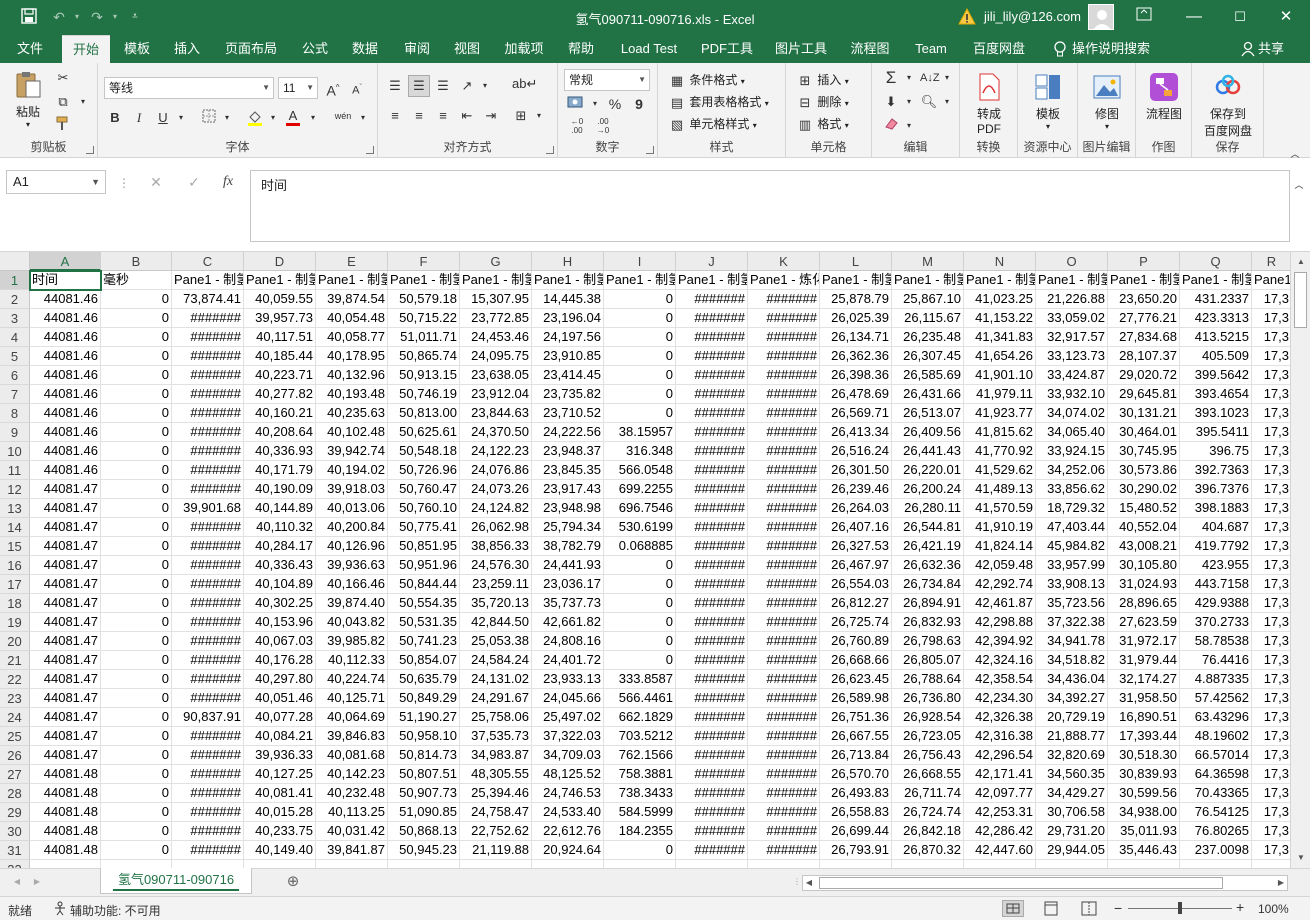 This screenshot has height=920, width=1310. Describe the element at coordinates (929, 102) in the screenshot. I see `find-select-icon: 🔍︎` at that location.